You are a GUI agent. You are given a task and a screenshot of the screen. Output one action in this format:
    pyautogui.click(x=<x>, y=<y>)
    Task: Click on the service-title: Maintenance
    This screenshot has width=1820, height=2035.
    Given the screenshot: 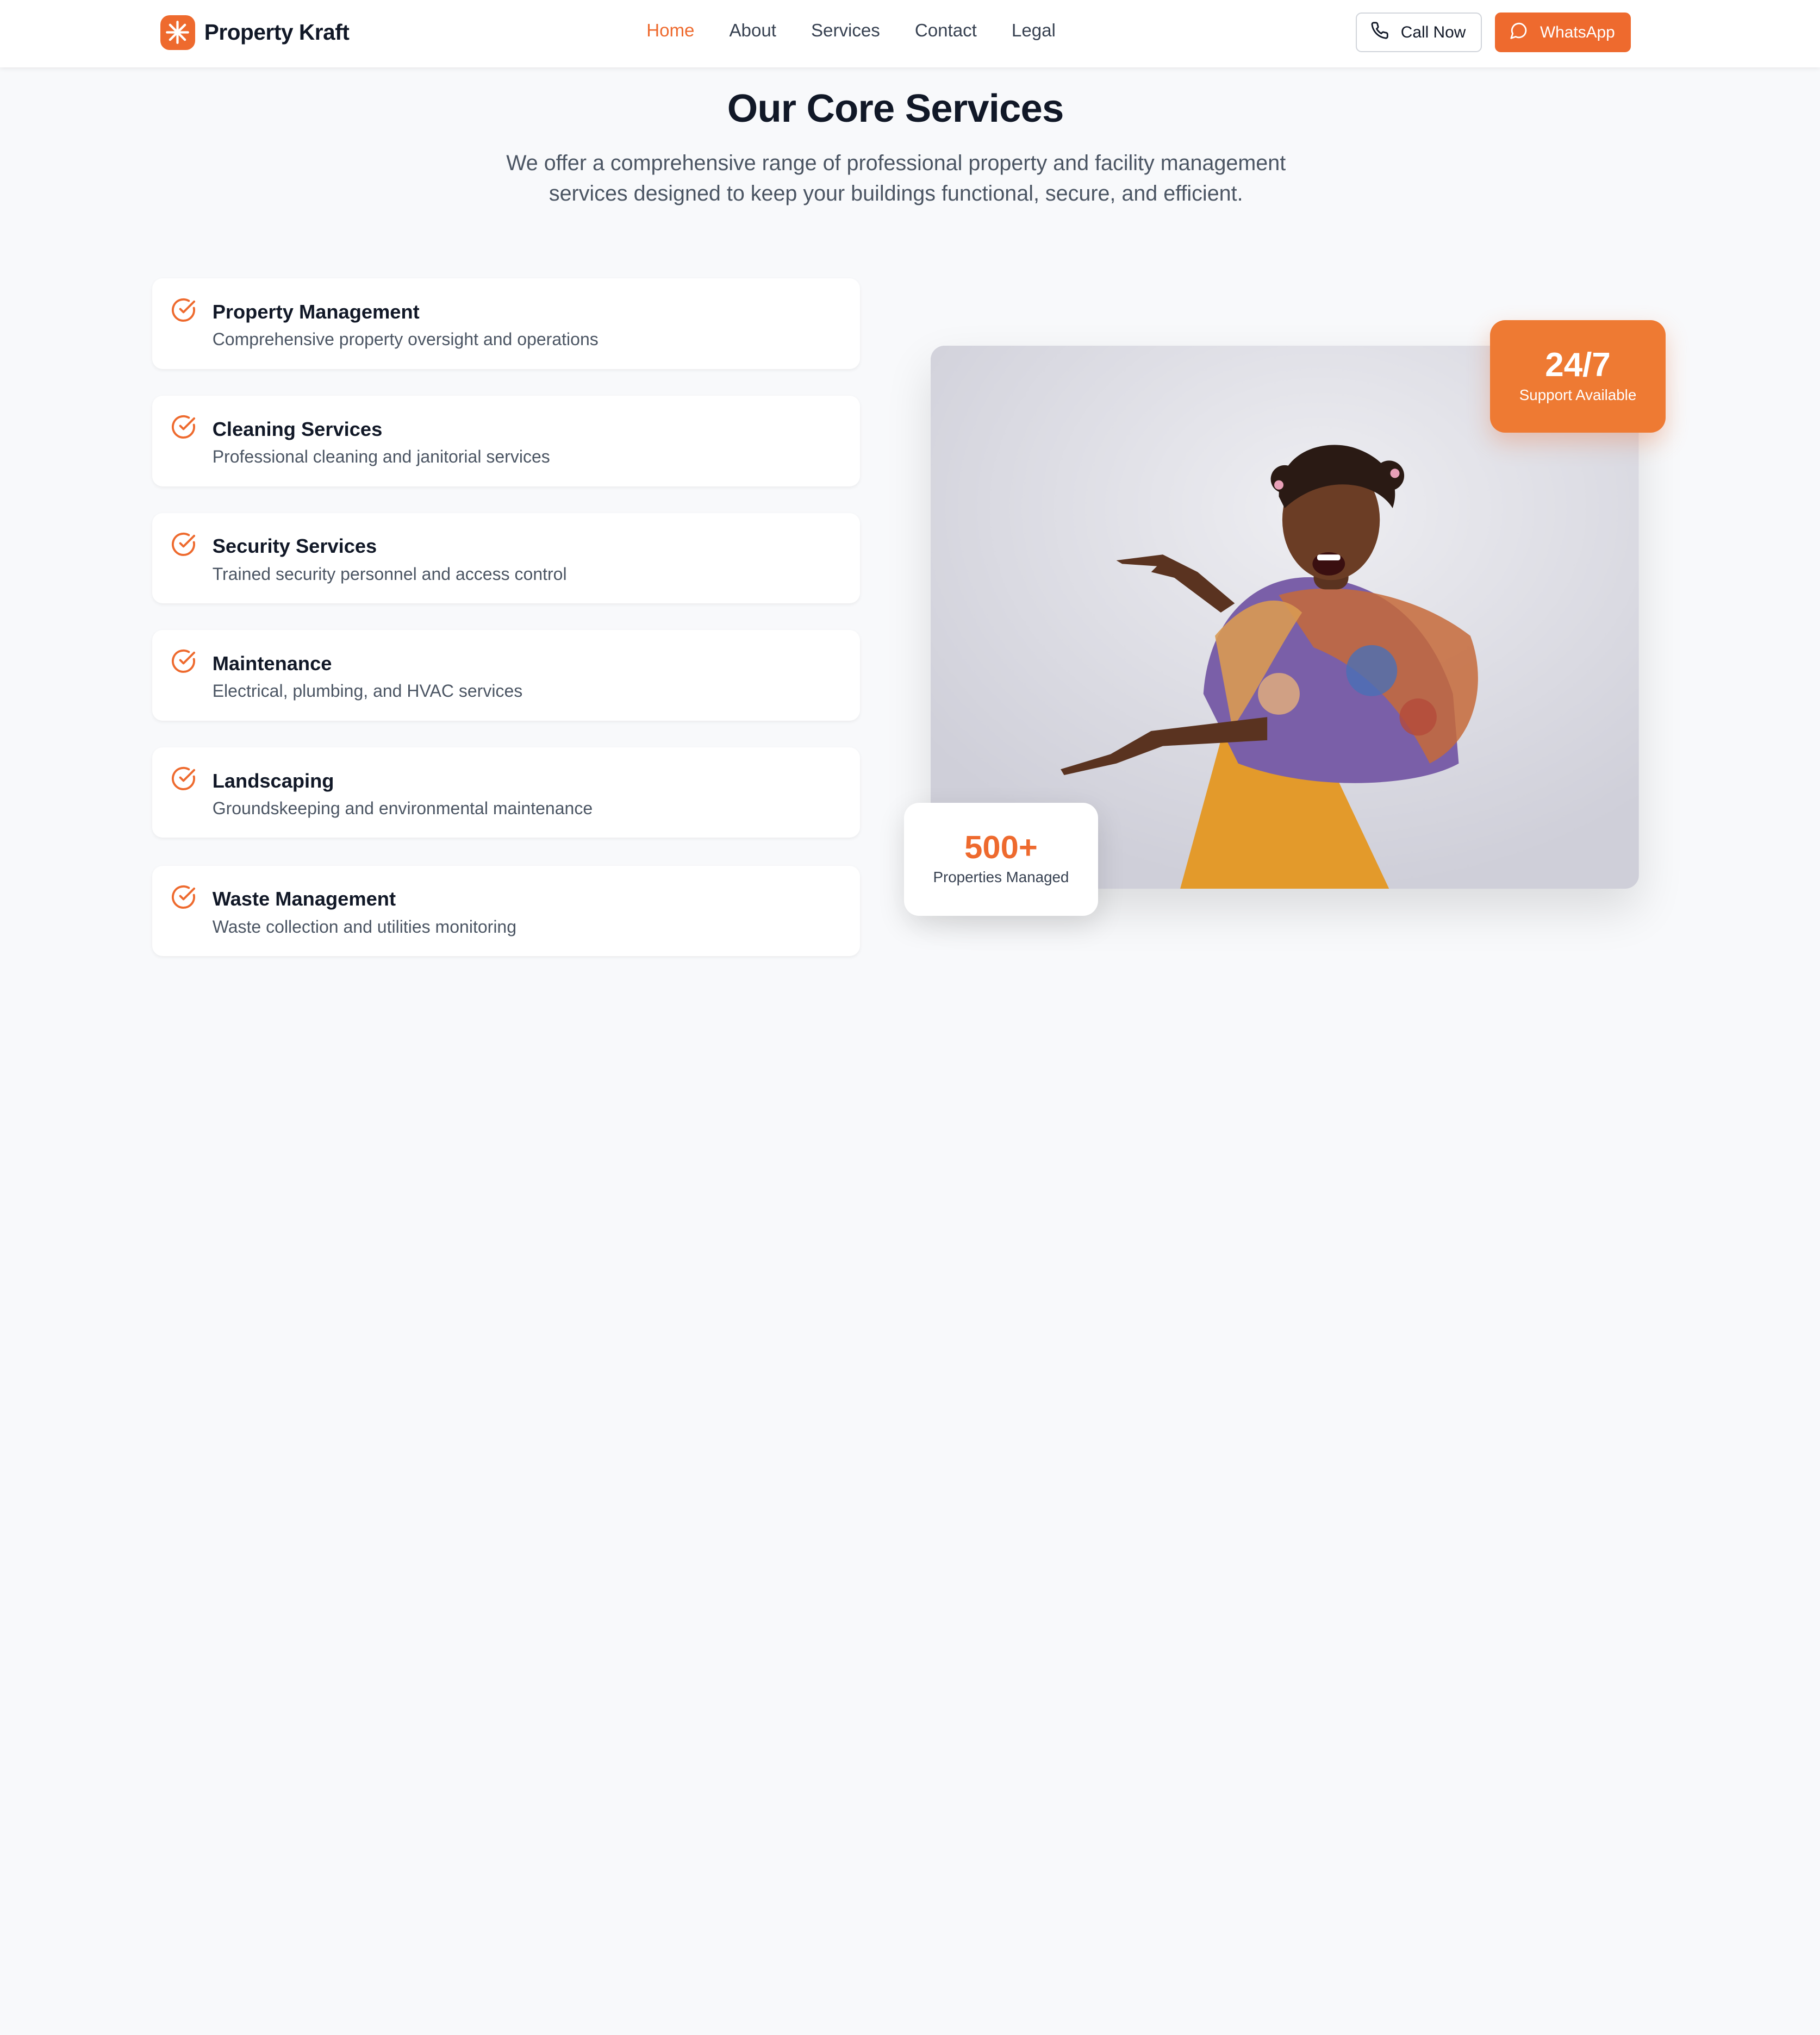 What is the action you would take?
    pyautogui.click(x=272, y=663)
    